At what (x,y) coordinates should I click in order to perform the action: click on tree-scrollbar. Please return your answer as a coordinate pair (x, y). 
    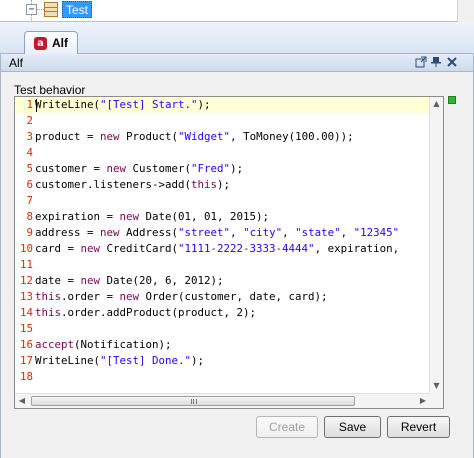
    Looking at the image, I should click on (465, 11).